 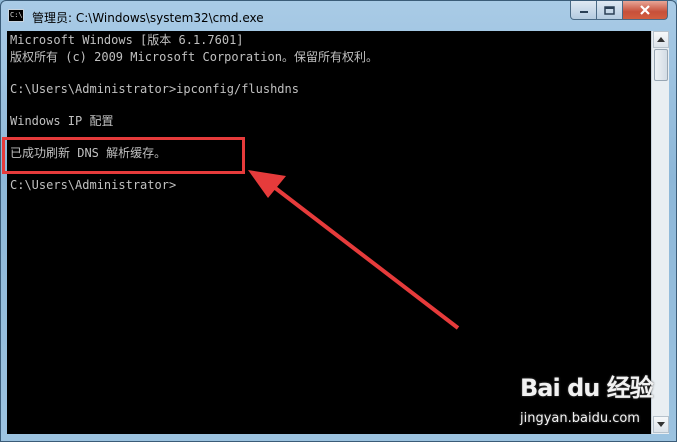 What do you see at coordinates (587, 388) in the screenshot?
I see `watermark-logo: Bai du 经验` at bounding box center [587, 388].